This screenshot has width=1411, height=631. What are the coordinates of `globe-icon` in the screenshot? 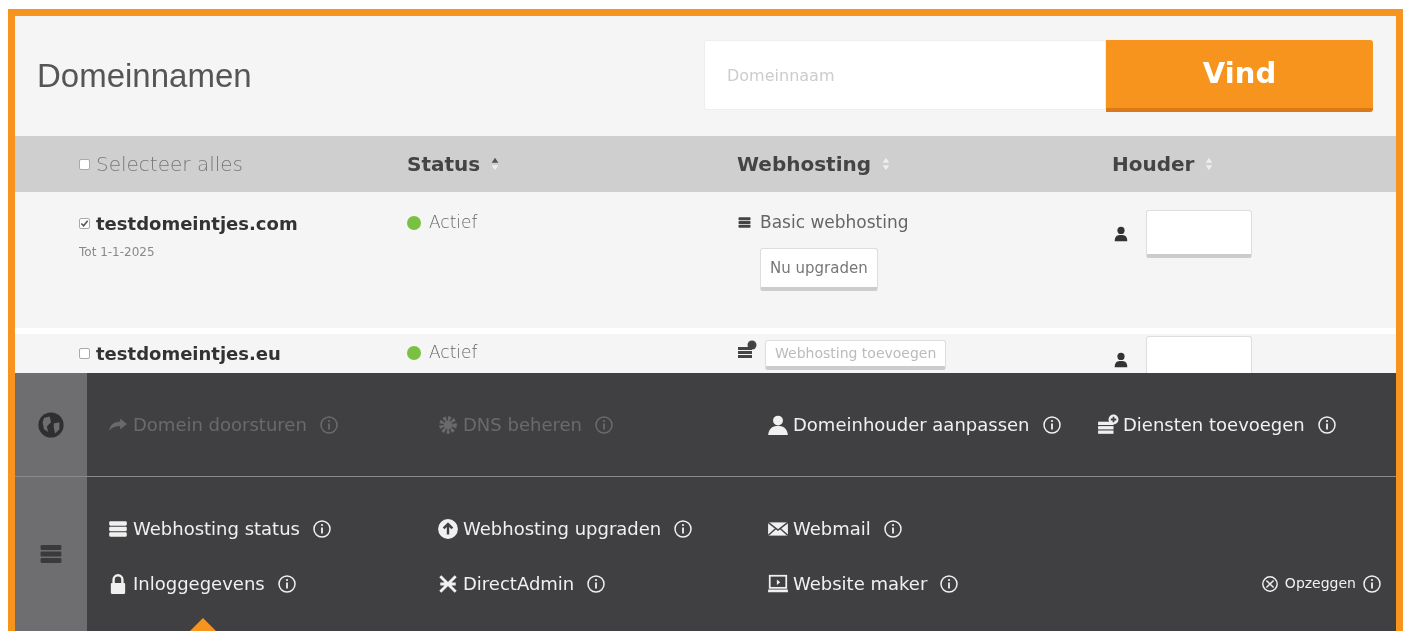 It's located at (51, 424).